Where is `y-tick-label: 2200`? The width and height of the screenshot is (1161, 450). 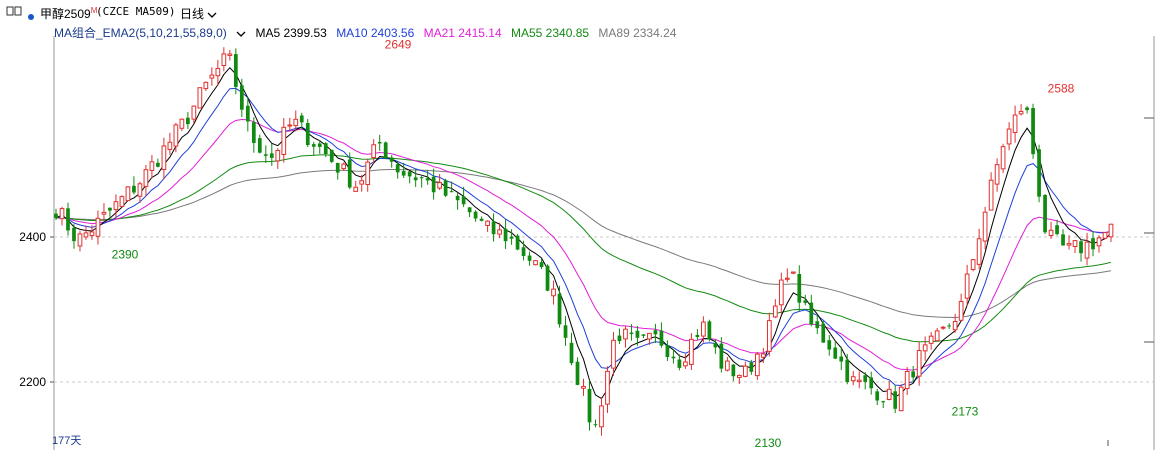
y-tick-label: 2200 is located at coordinates (32, 382).